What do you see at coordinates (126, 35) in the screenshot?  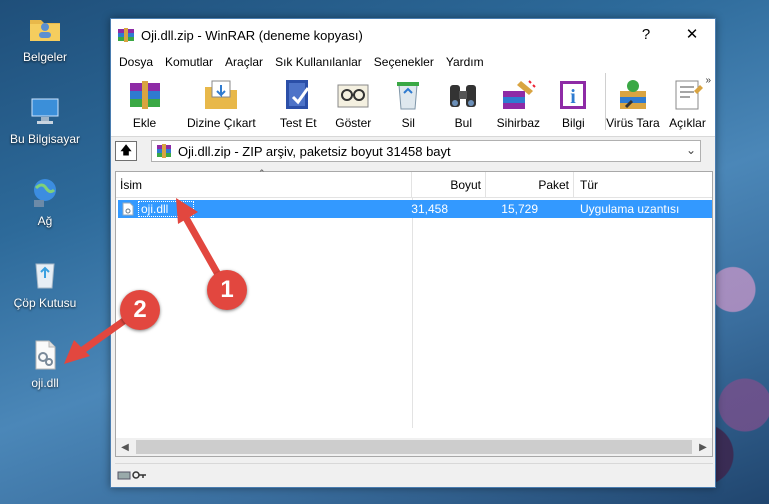 I see `winrar-app-icon` at bounding box center [126, 35].